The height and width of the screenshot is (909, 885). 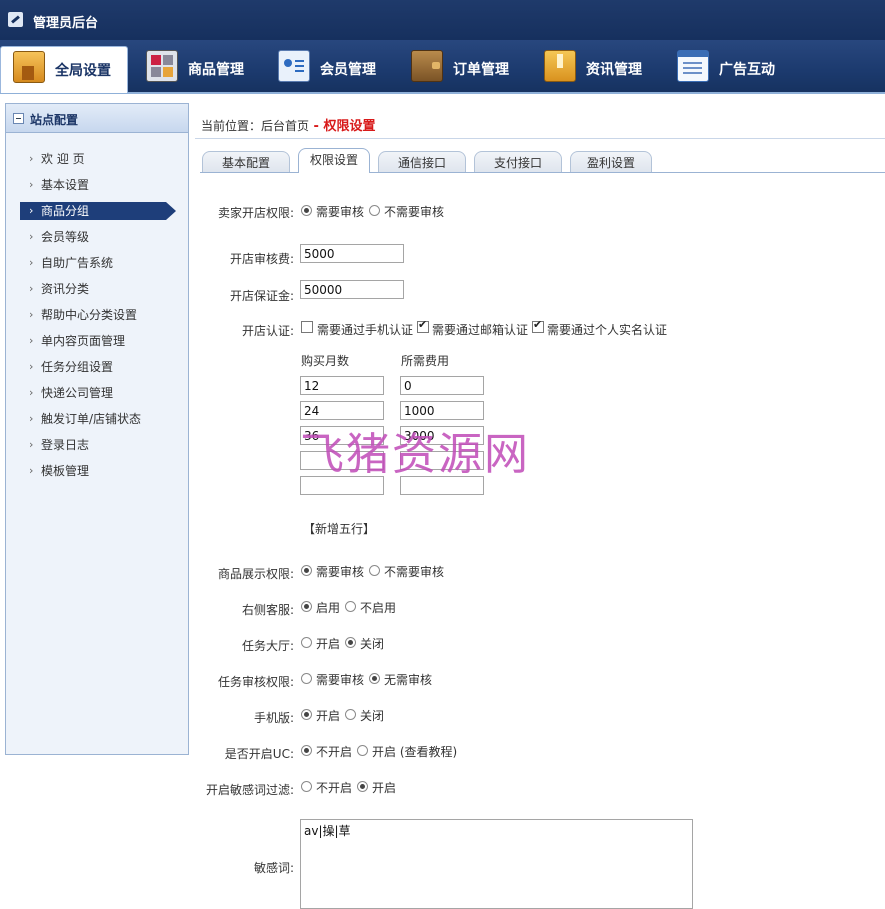 What do you see at coordinates (97, 471) in the screenshot?
I see `sidebar-item-template: › 模板管理` at bounding box center [97, 471].